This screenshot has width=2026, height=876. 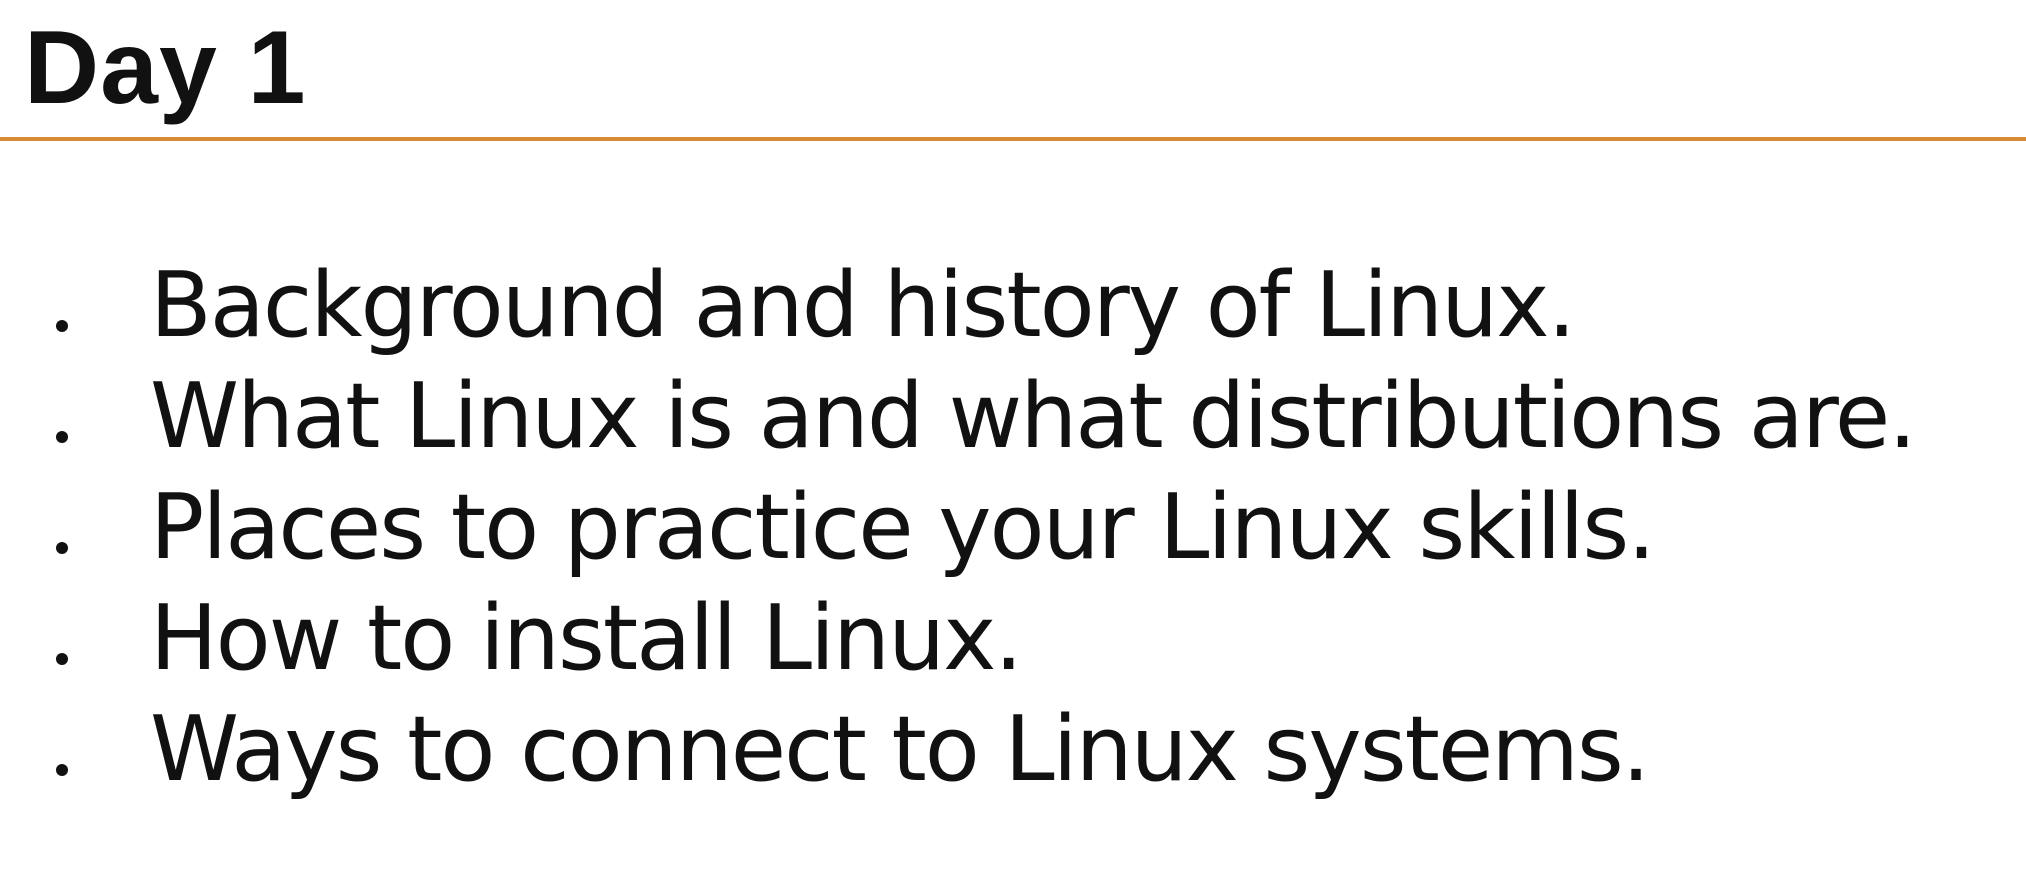 What do you see at coordinates (165, 68) in the screenshot?
I see `slide-title: Day 1` at bounding box center [165, 68].